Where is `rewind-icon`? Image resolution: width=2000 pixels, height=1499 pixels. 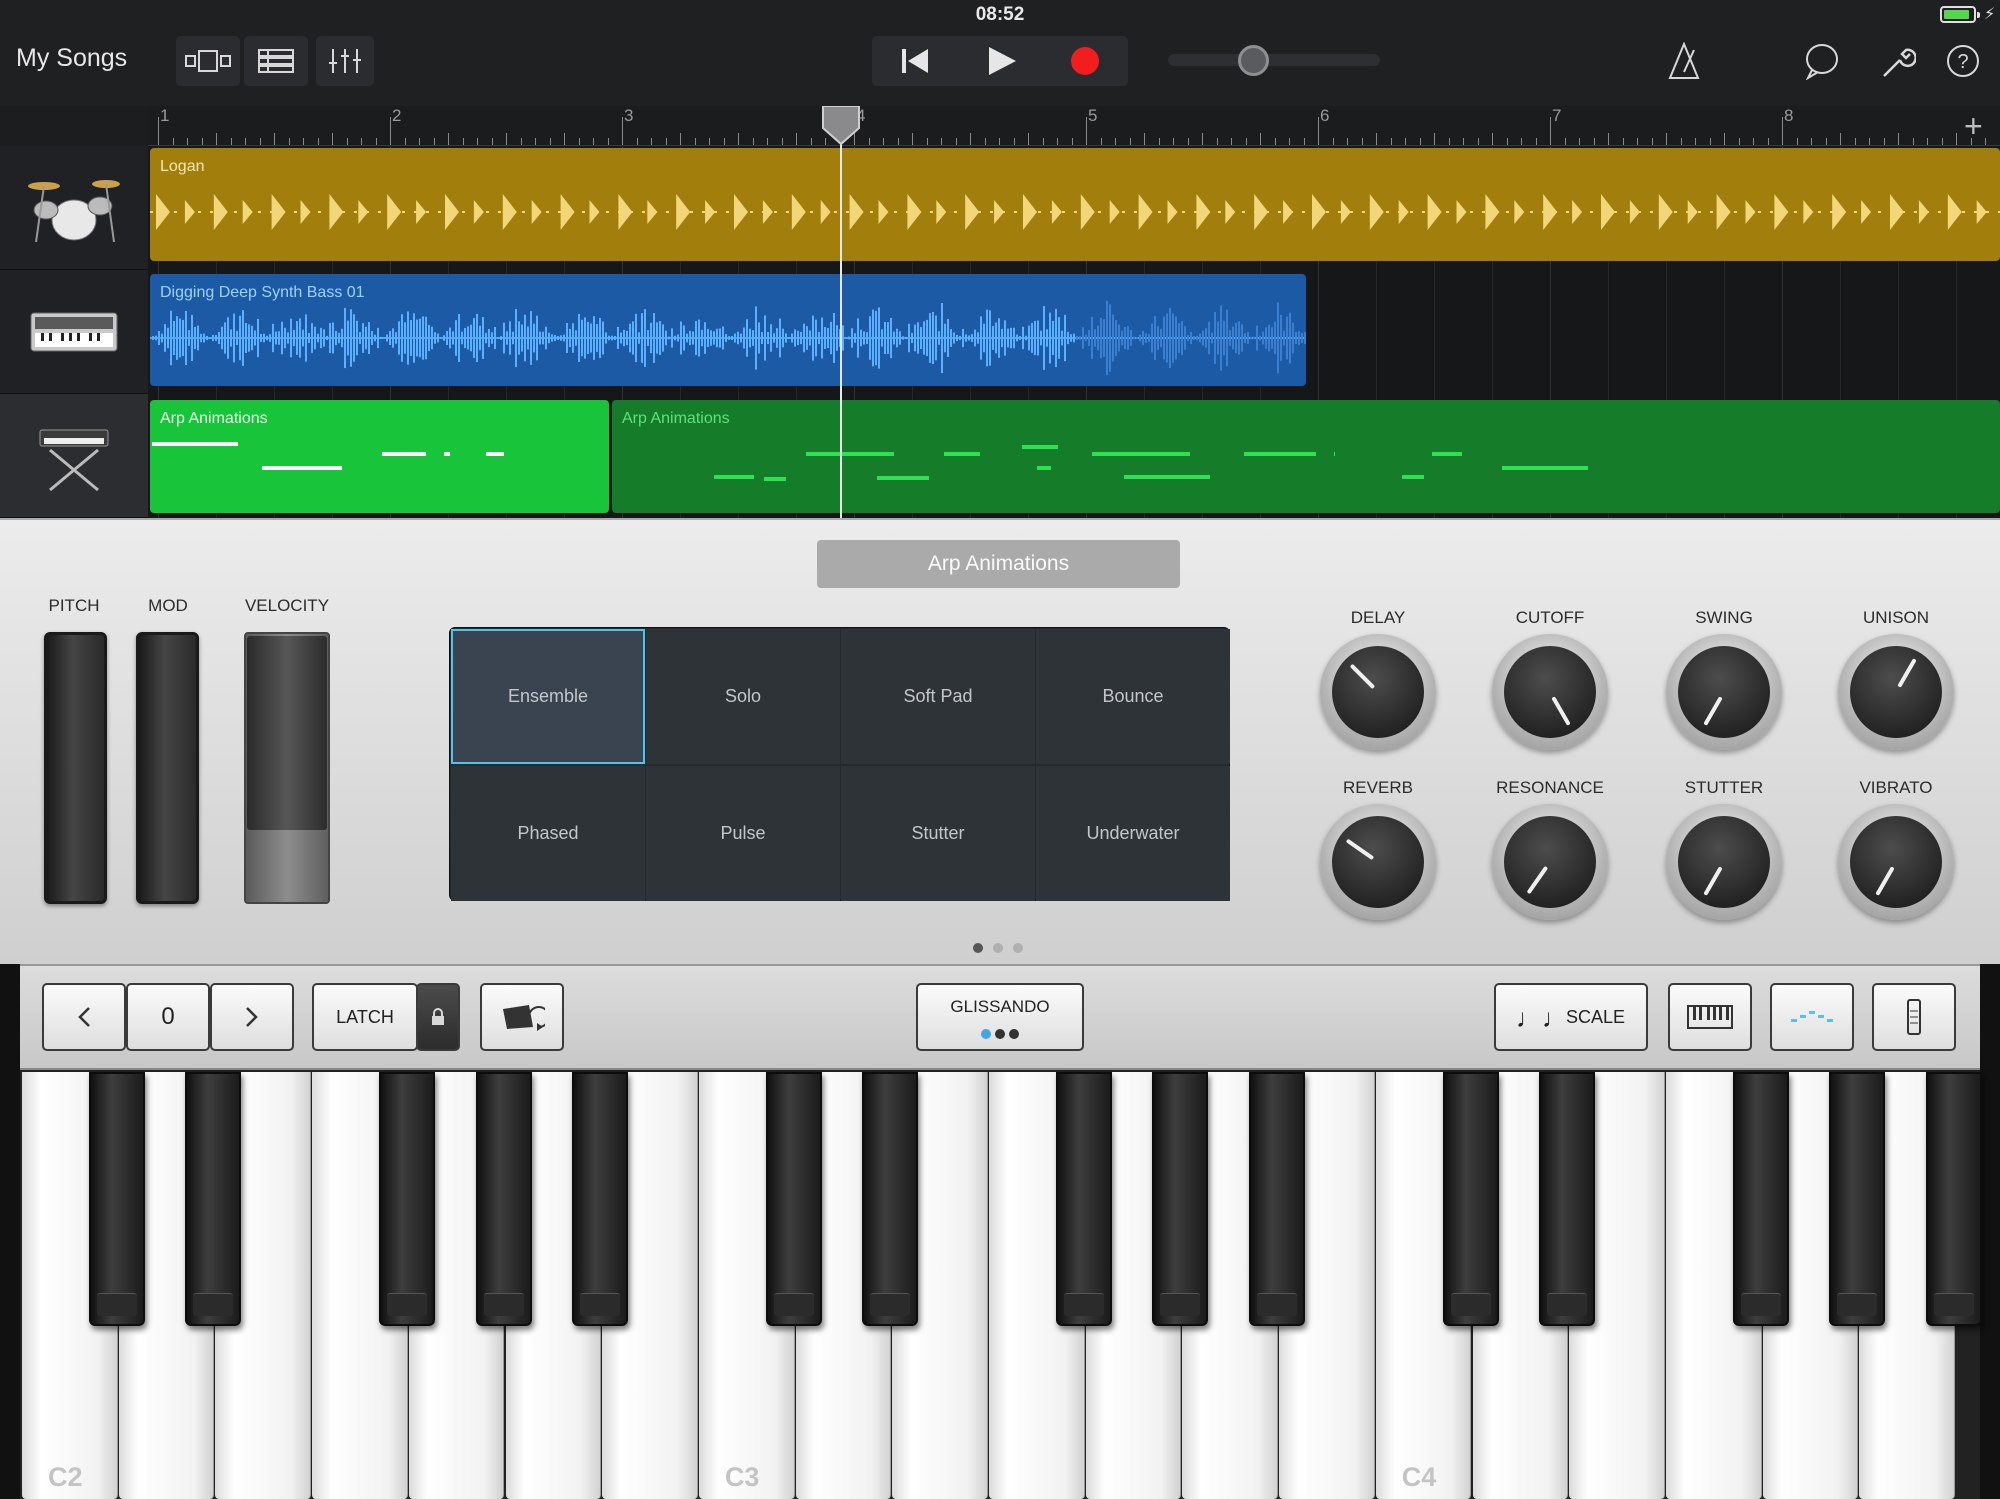
rewind-icon is located at coordinates (914, 61).